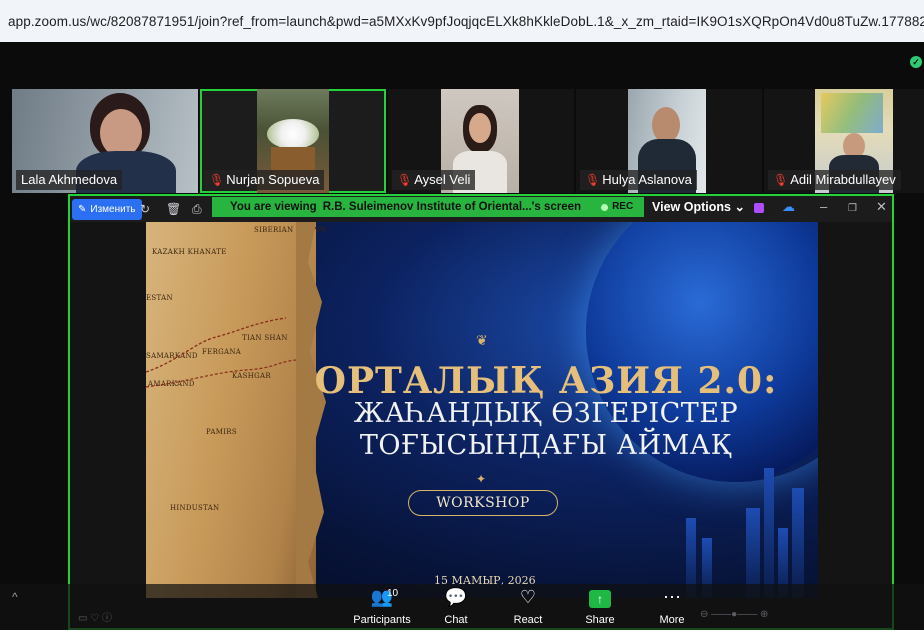  What do you see at coordinates (834, 180) in the screenshot?
I see `participant-name-label: 🎙 Adil Mirabdullayev` at bounding box center [834, 180].